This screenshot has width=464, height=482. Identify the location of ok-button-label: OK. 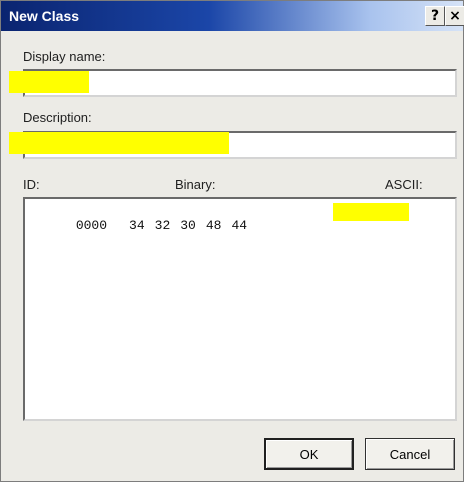
(309, 454).